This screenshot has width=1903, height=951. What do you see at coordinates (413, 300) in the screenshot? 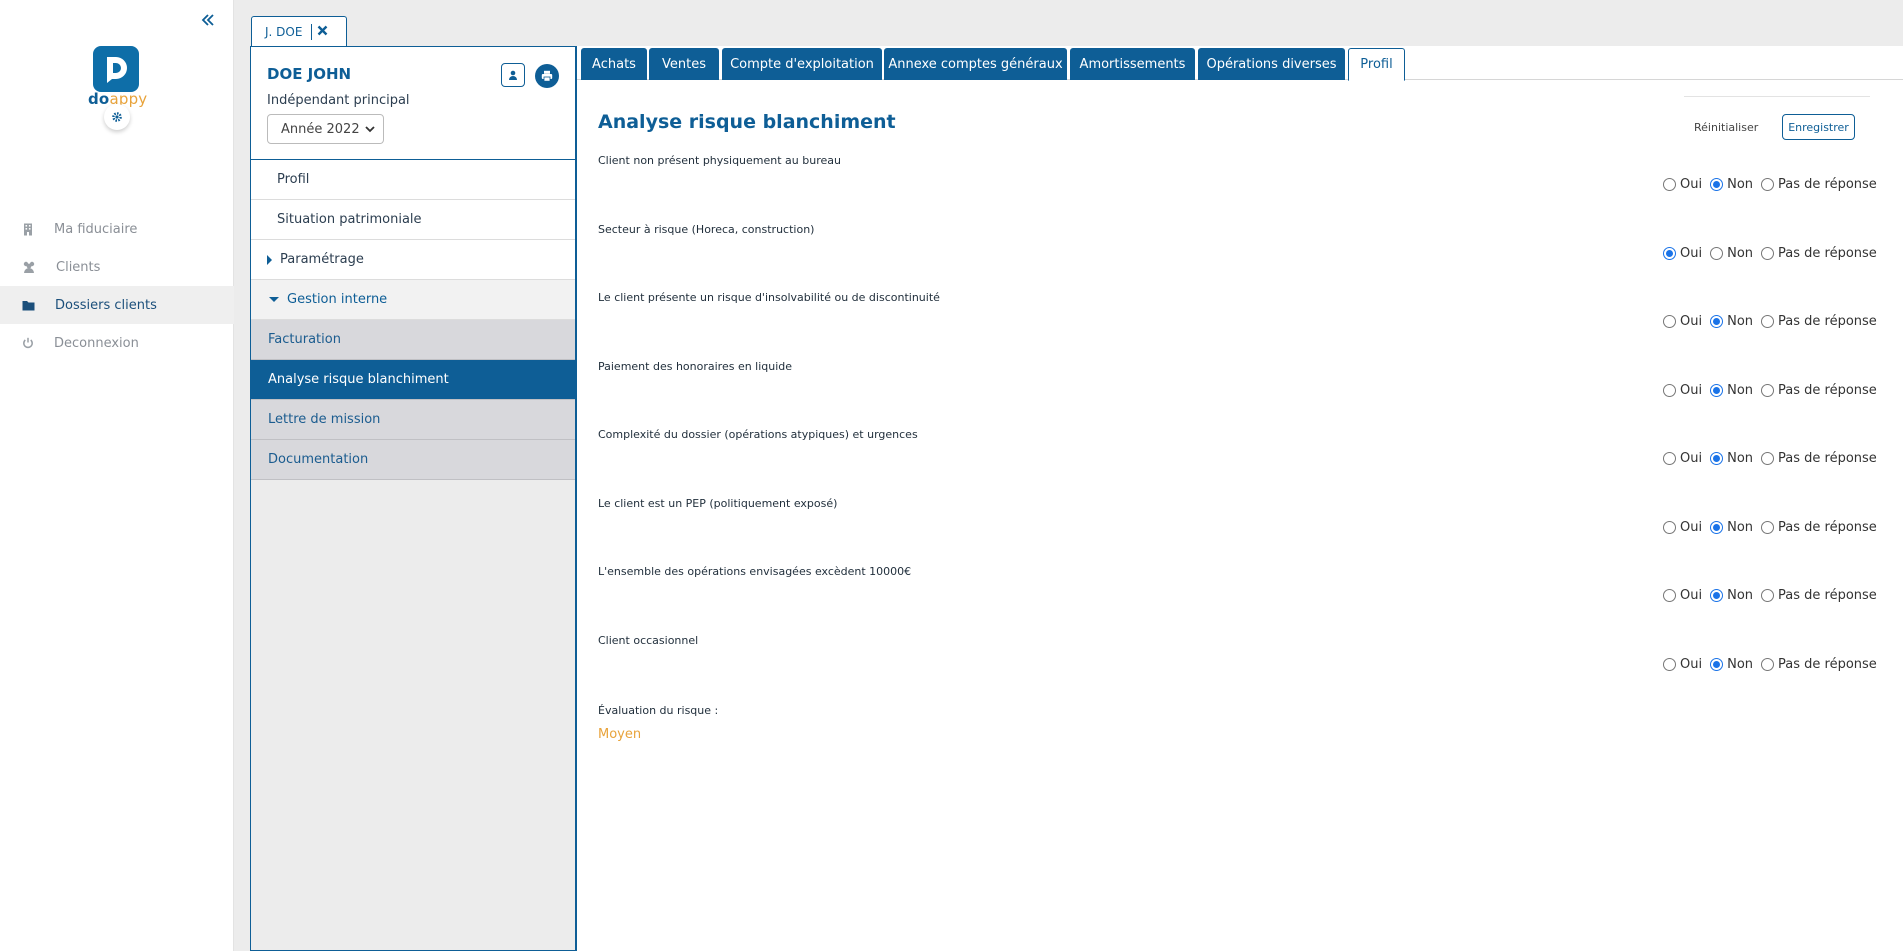
I see `menu-item-gestion-interne: Gestion interne` at bounding box center [413, 300].